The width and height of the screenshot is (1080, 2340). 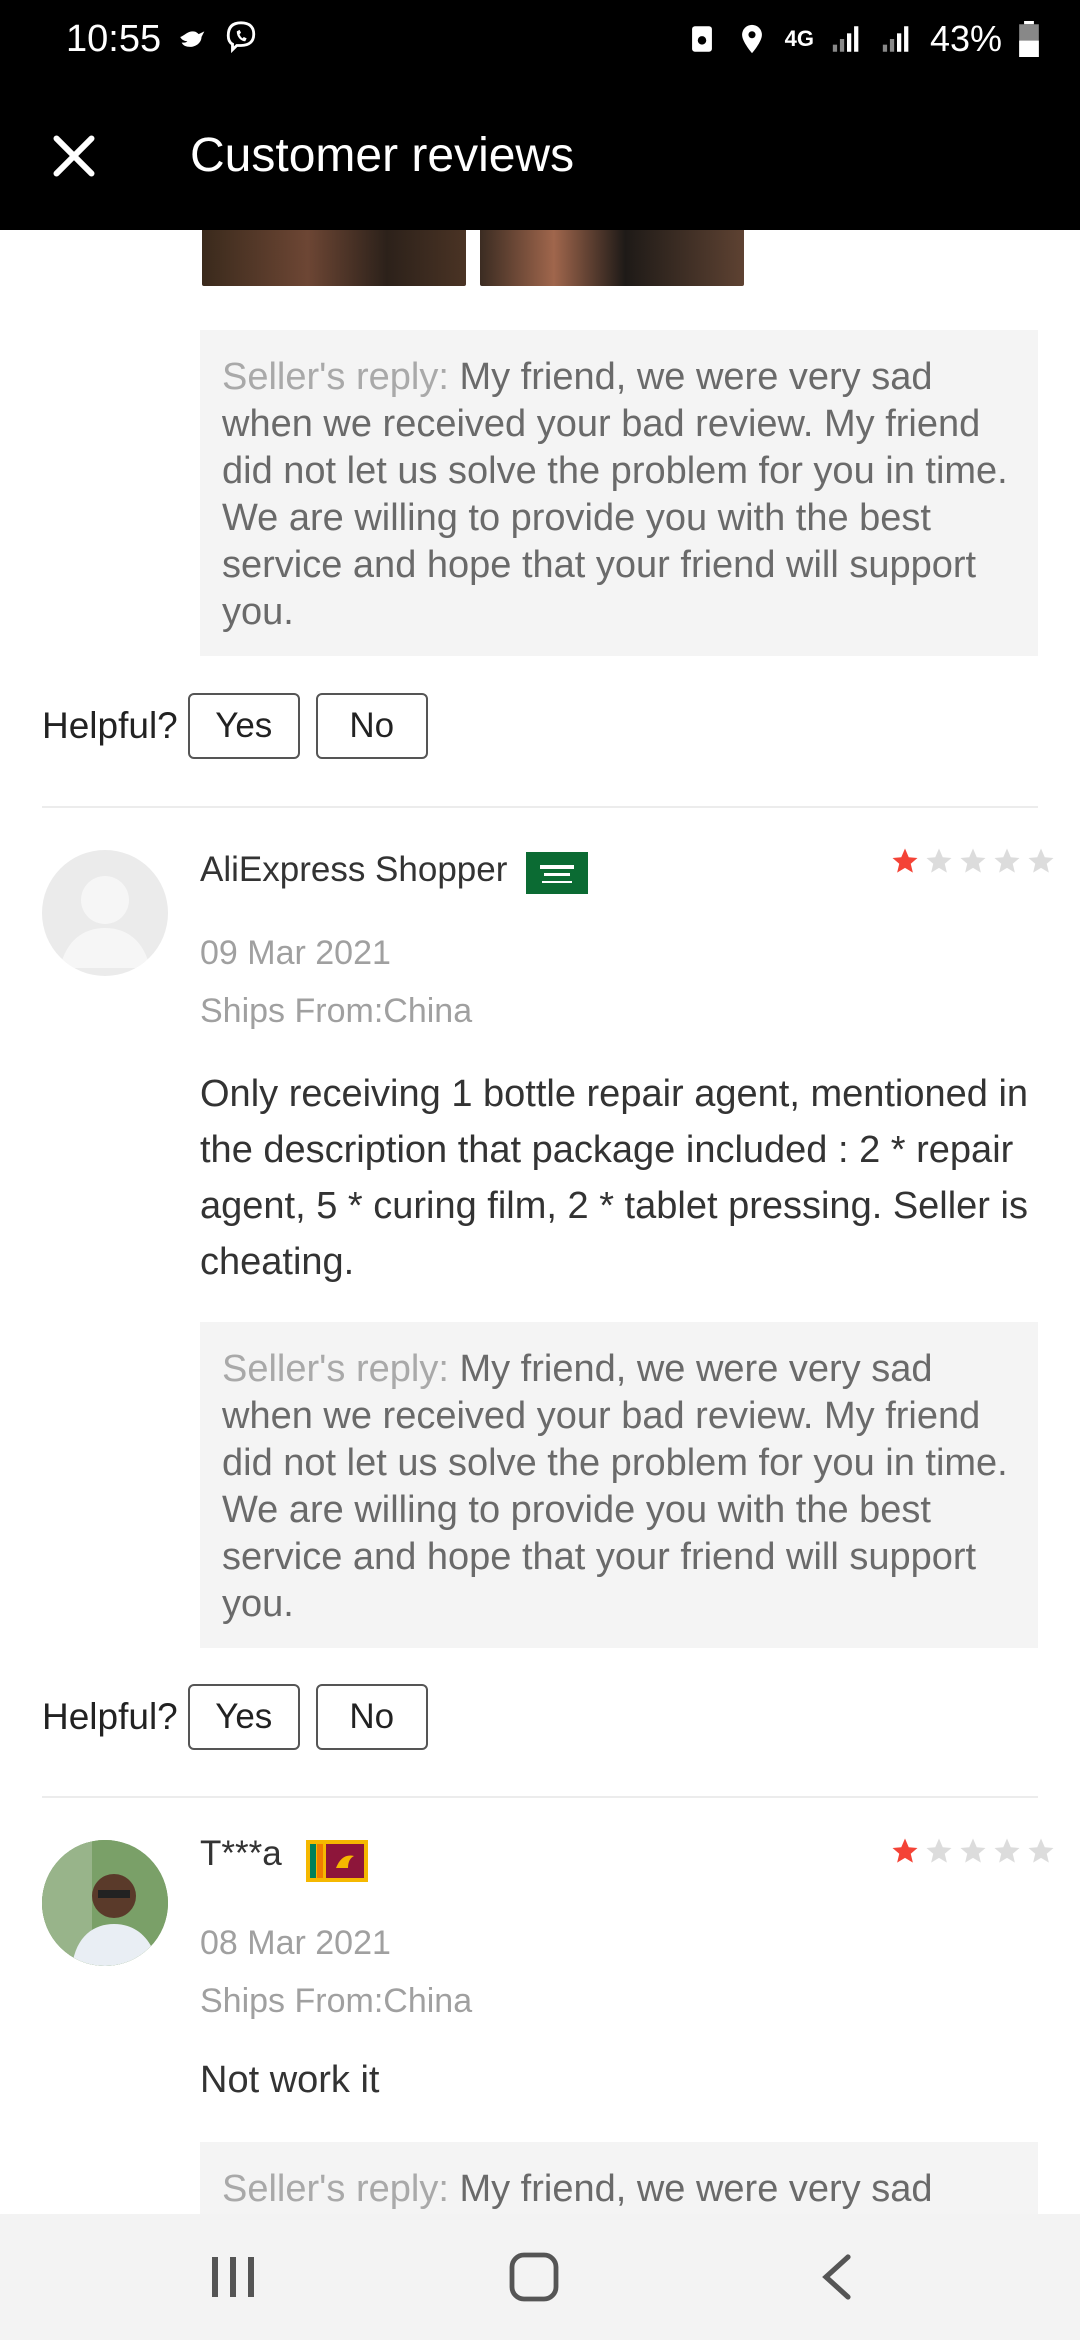 What do you see at coordinates (557, 873) in the screenshot?
I see `saudi-arabia-flag-icon` at bounding box center [557, 873].